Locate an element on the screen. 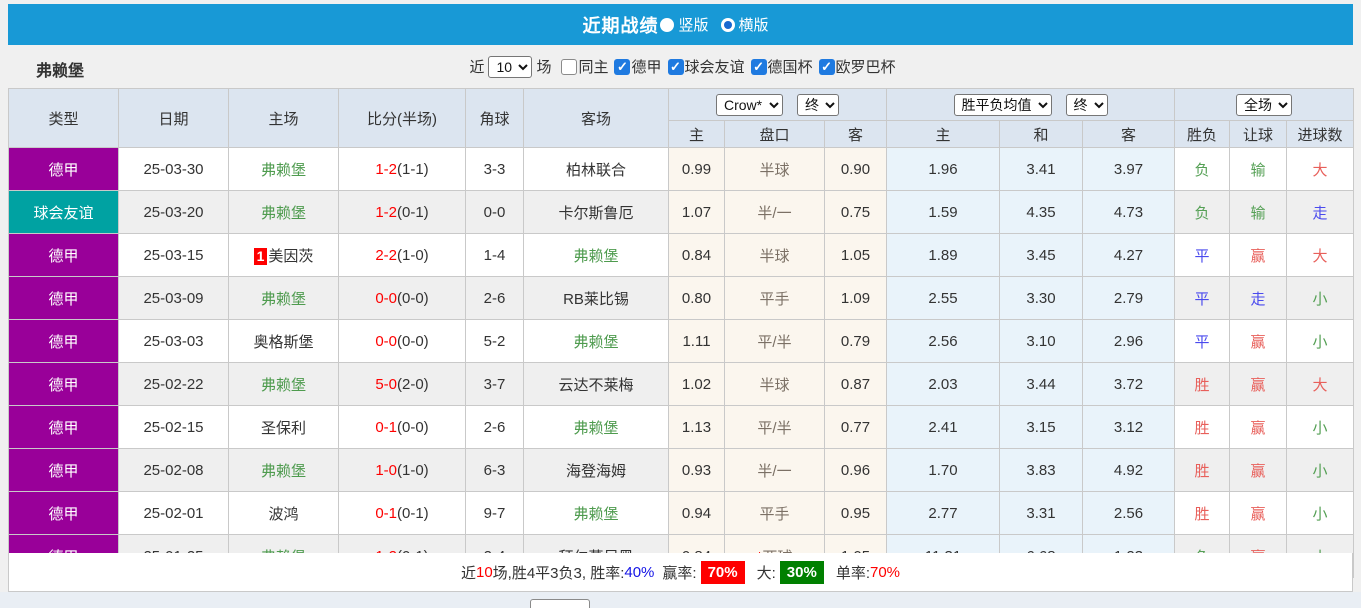 The image size is (1361, 608). crow-home-odds: 1.07 is located at coordinates (696, 212).